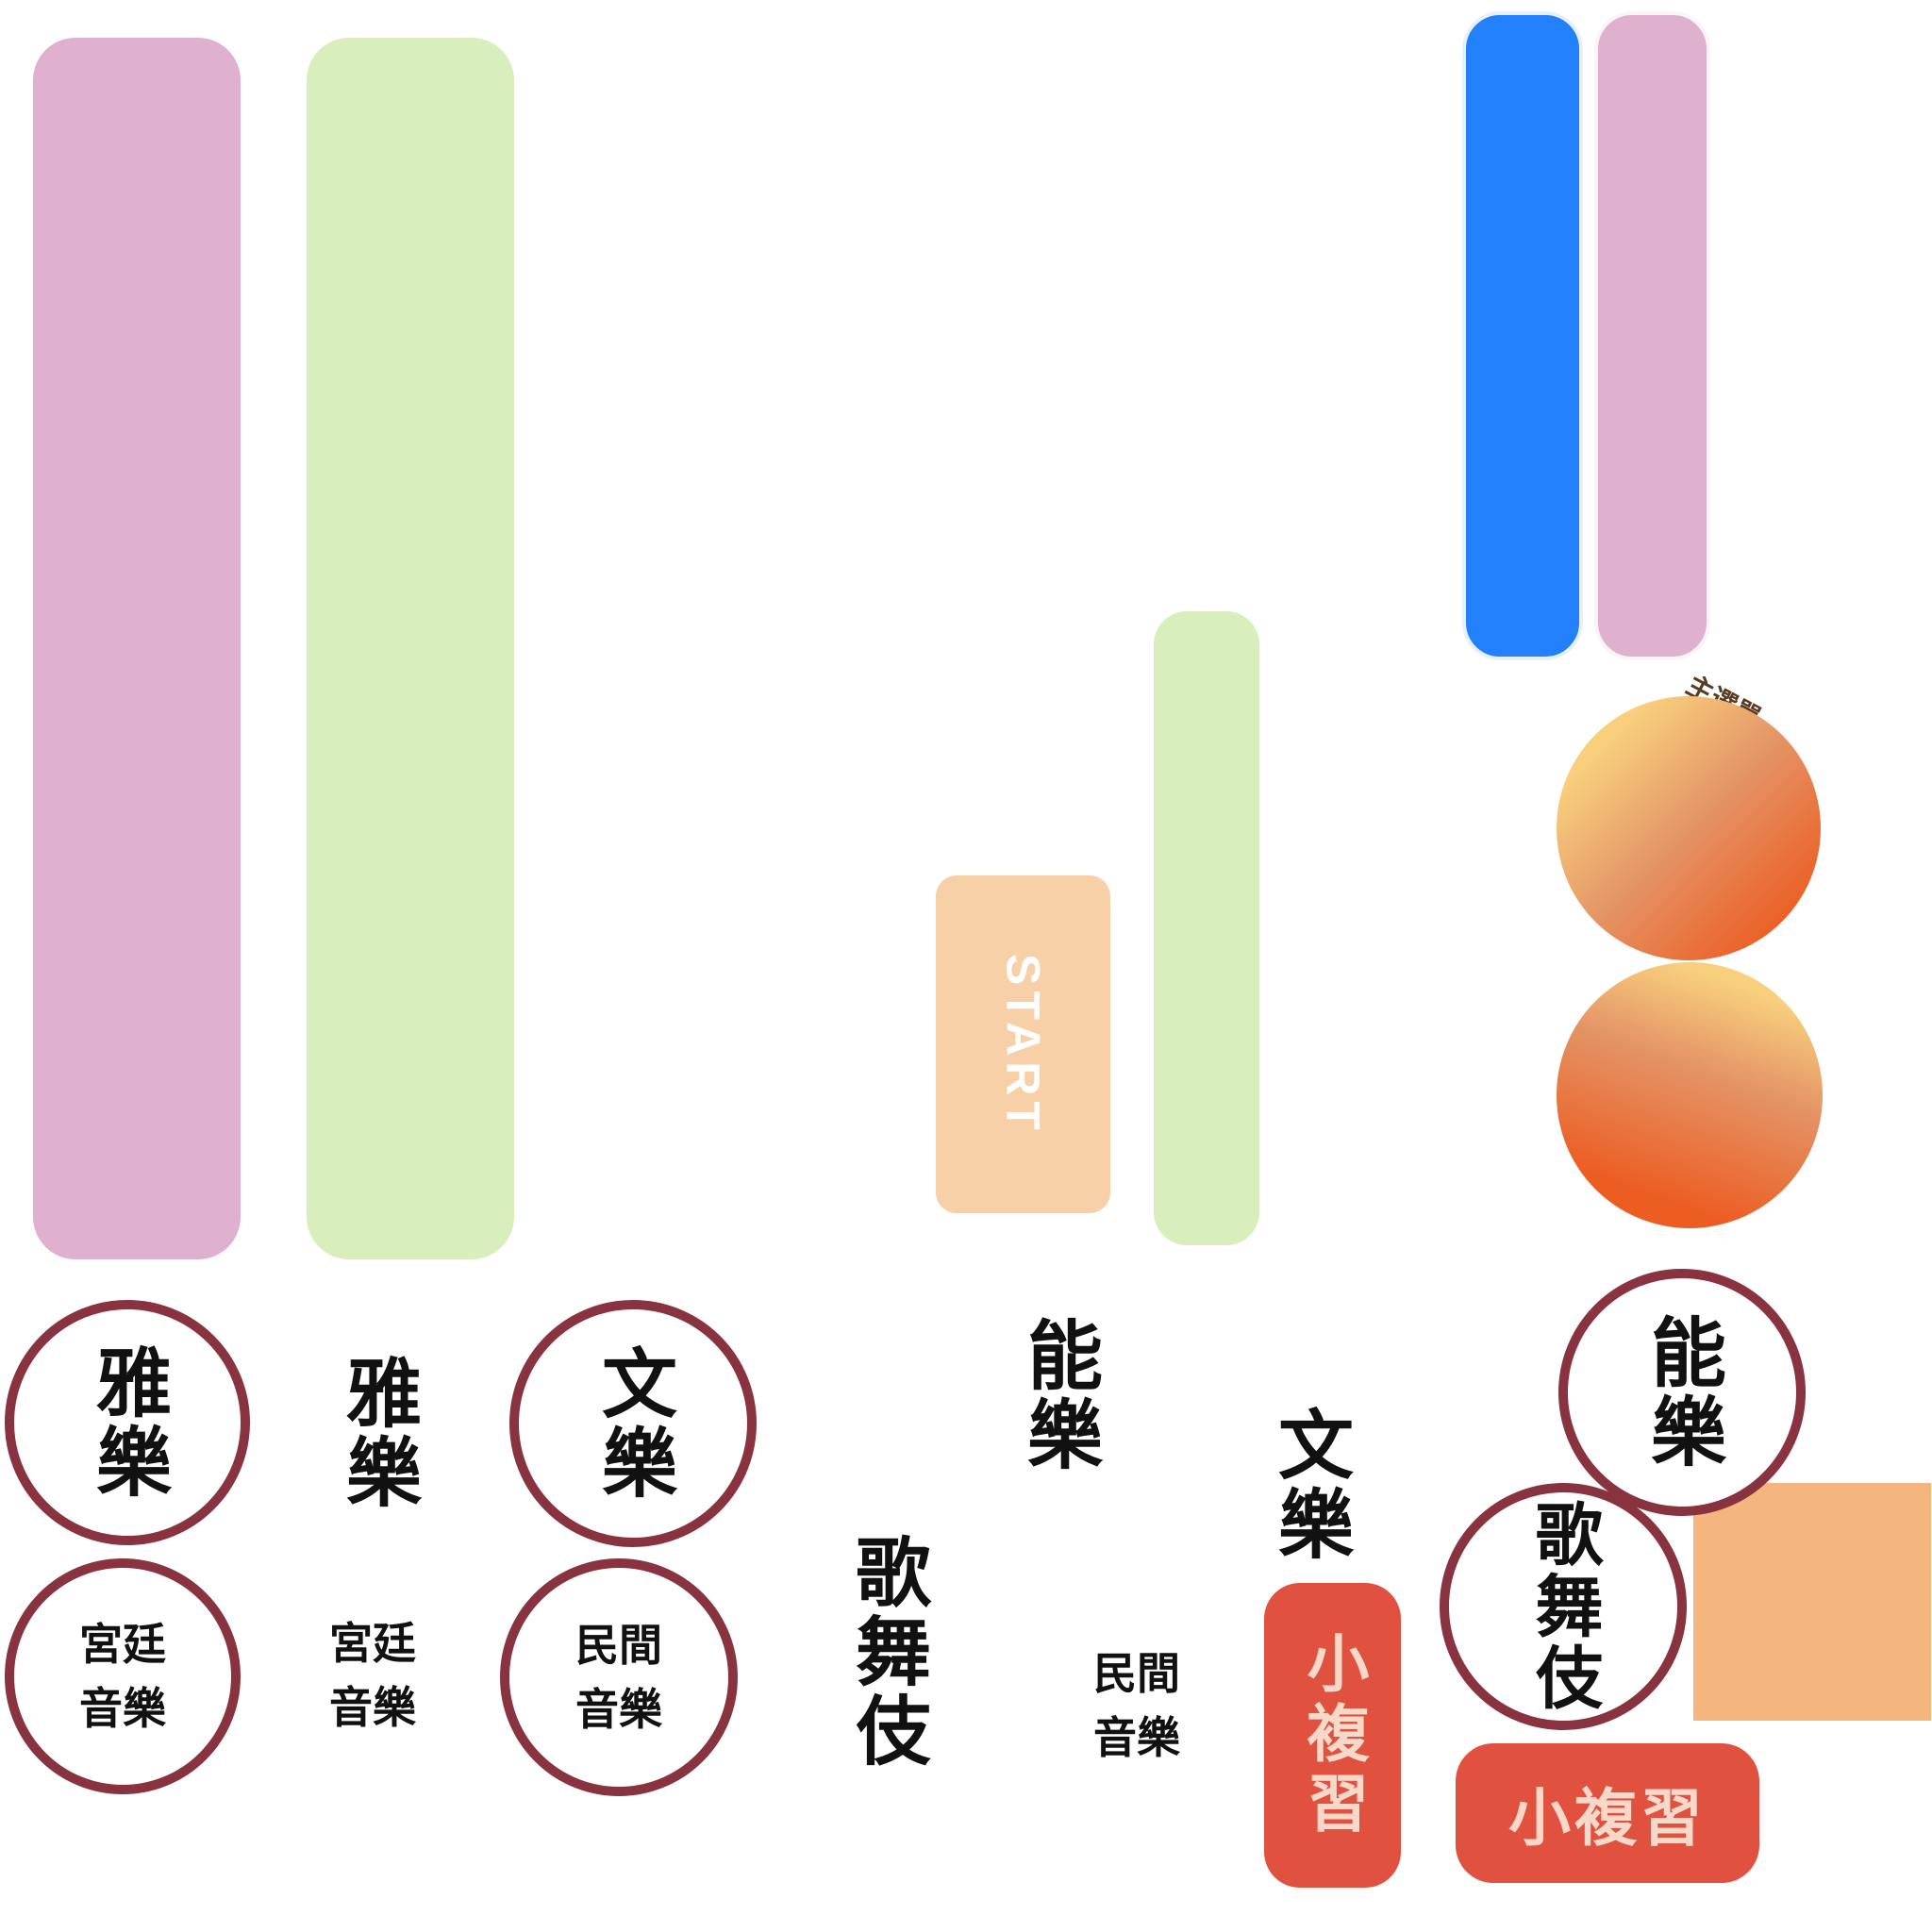 The image size is (1932, 1932). Describe the element at coordinates (1137, 1706) in the screenshot. I see `folk-music-text: 民間 音樂` at that location.